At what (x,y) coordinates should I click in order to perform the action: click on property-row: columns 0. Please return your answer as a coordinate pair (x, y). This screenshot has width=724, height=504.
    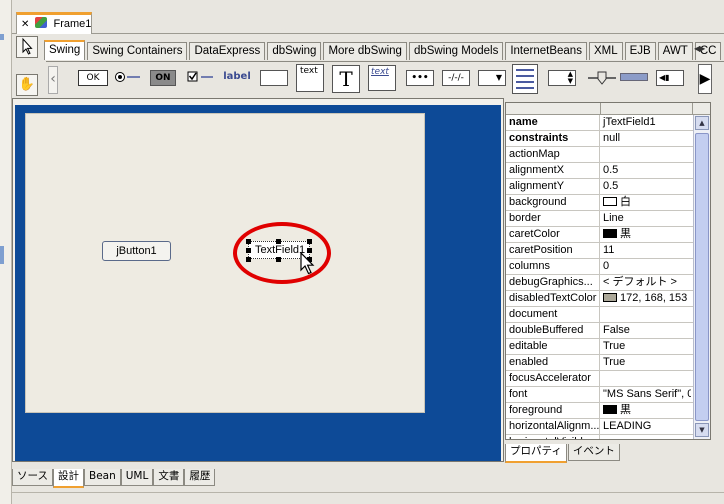
    Looking at the image, I should click on (608, 267).